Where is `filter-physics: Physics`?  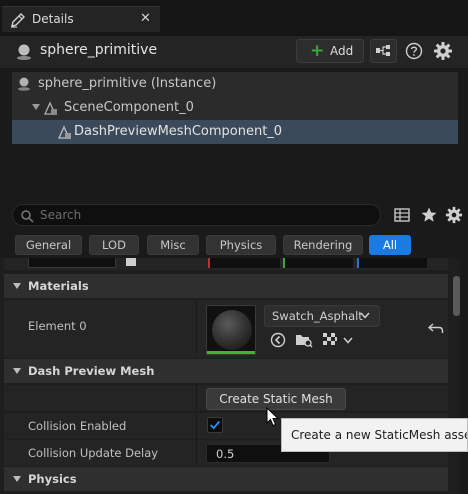
filter-physics: Physics is located at coordinates (241, 245).